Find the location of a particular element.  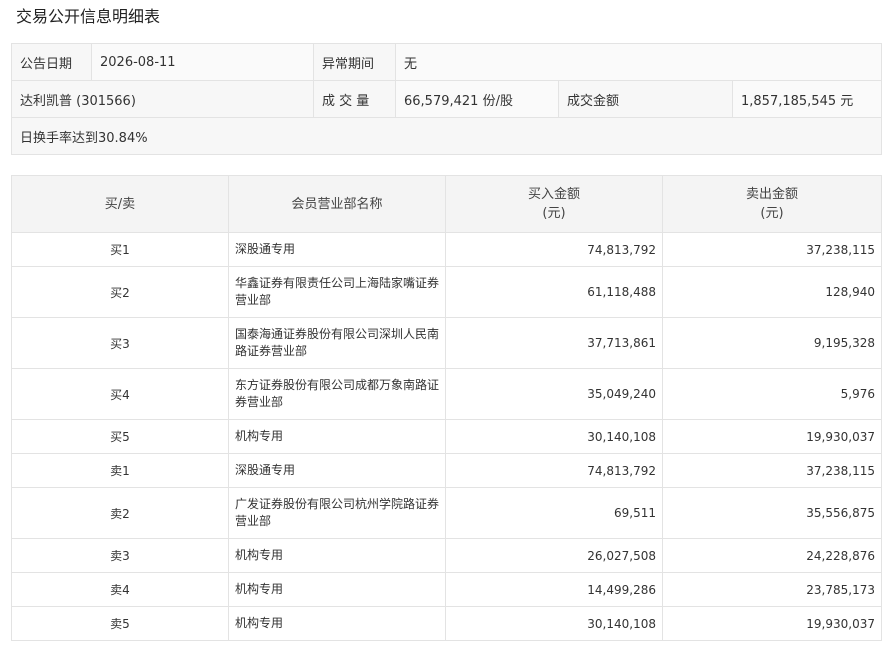

row-side: 买1 is located at coordinates (120, 249).